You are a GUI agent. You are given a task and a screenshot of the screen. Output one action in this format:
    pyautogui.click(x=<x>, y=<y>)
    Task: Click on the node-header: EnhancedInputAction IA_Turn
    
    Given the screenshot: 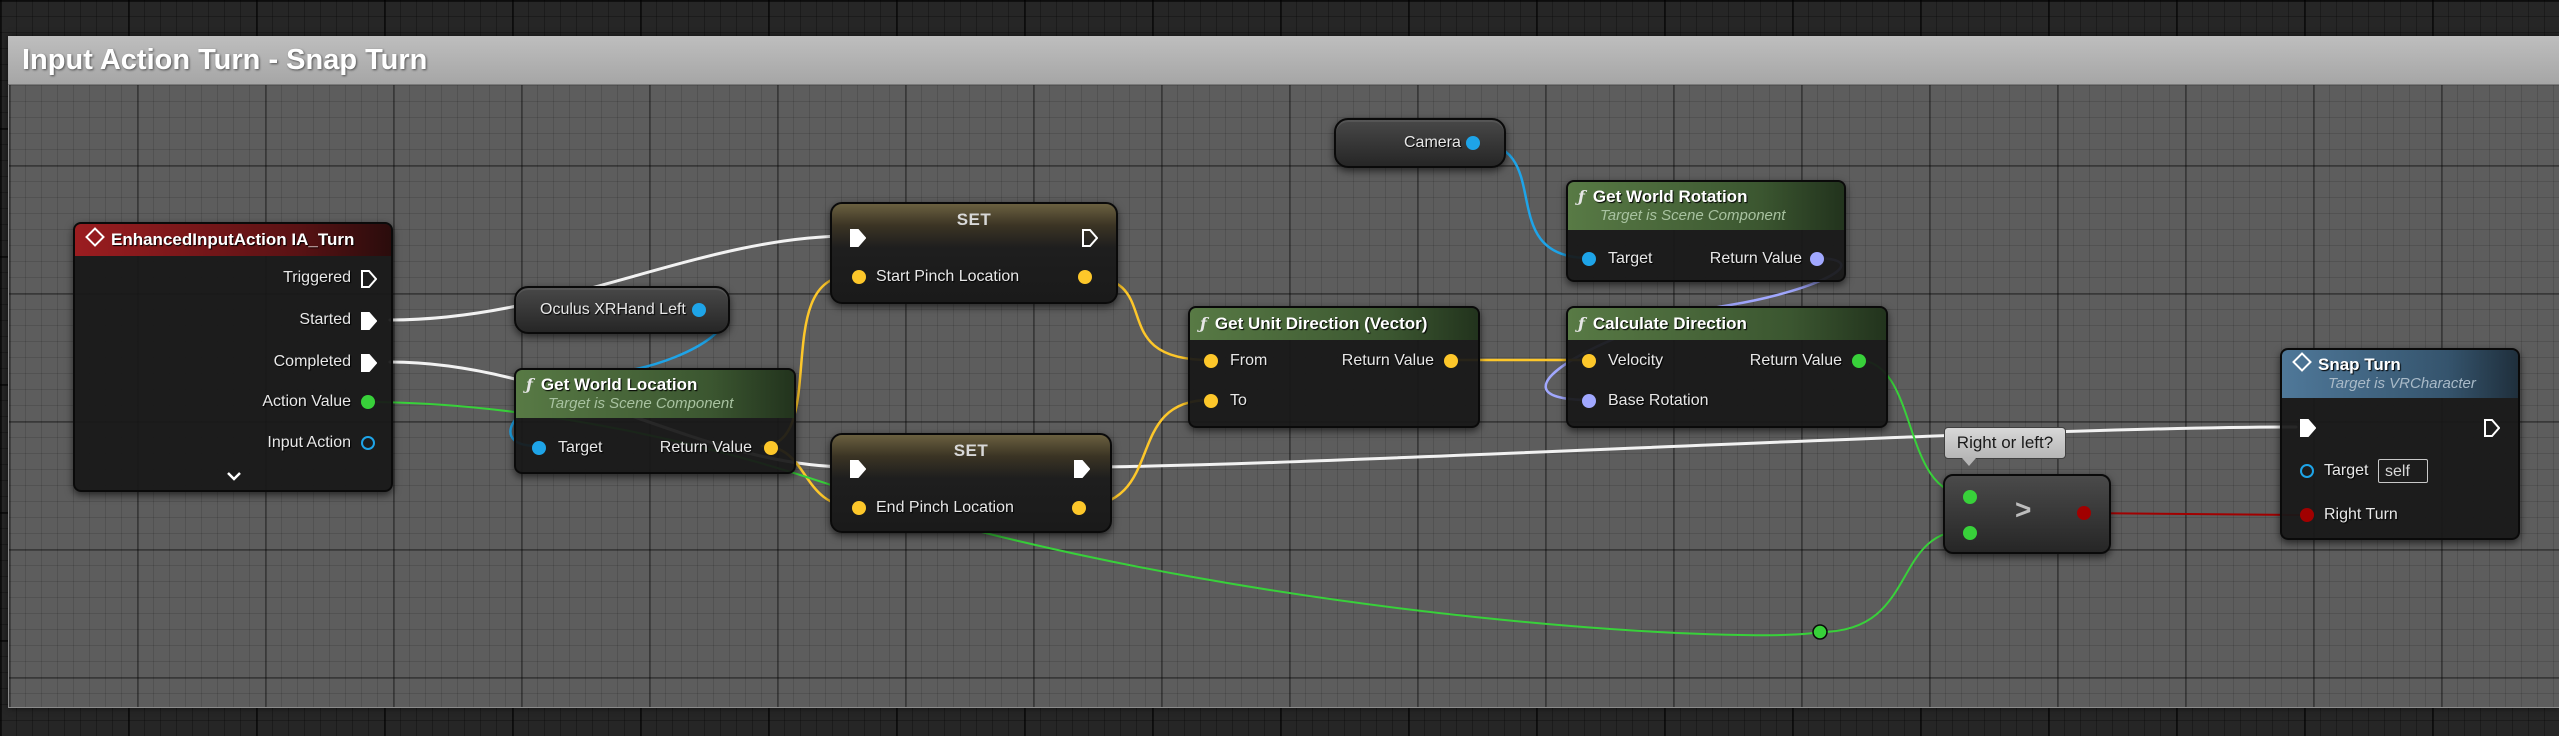 What is the action you would take?
    pyautogui.click(x=233, y=240)
    